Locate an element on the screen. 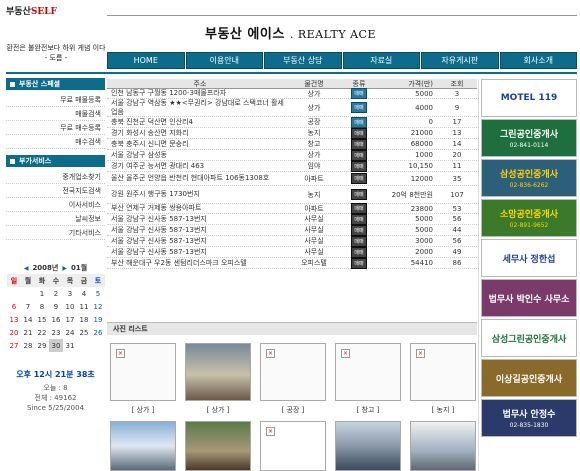  listing-address: 인천 남동구 구월동 1200-3매몰프라자 is located at coordinates (198, 93).